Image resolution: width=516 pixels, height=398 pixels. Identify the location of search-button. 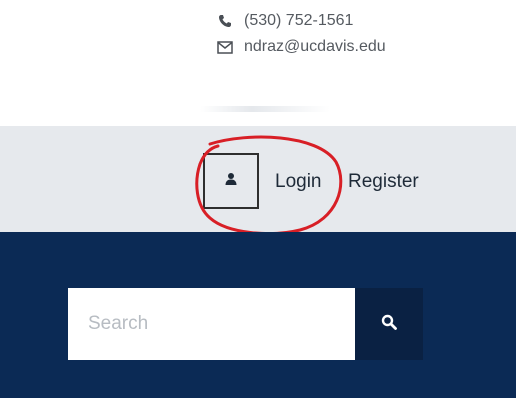
(389, 324).